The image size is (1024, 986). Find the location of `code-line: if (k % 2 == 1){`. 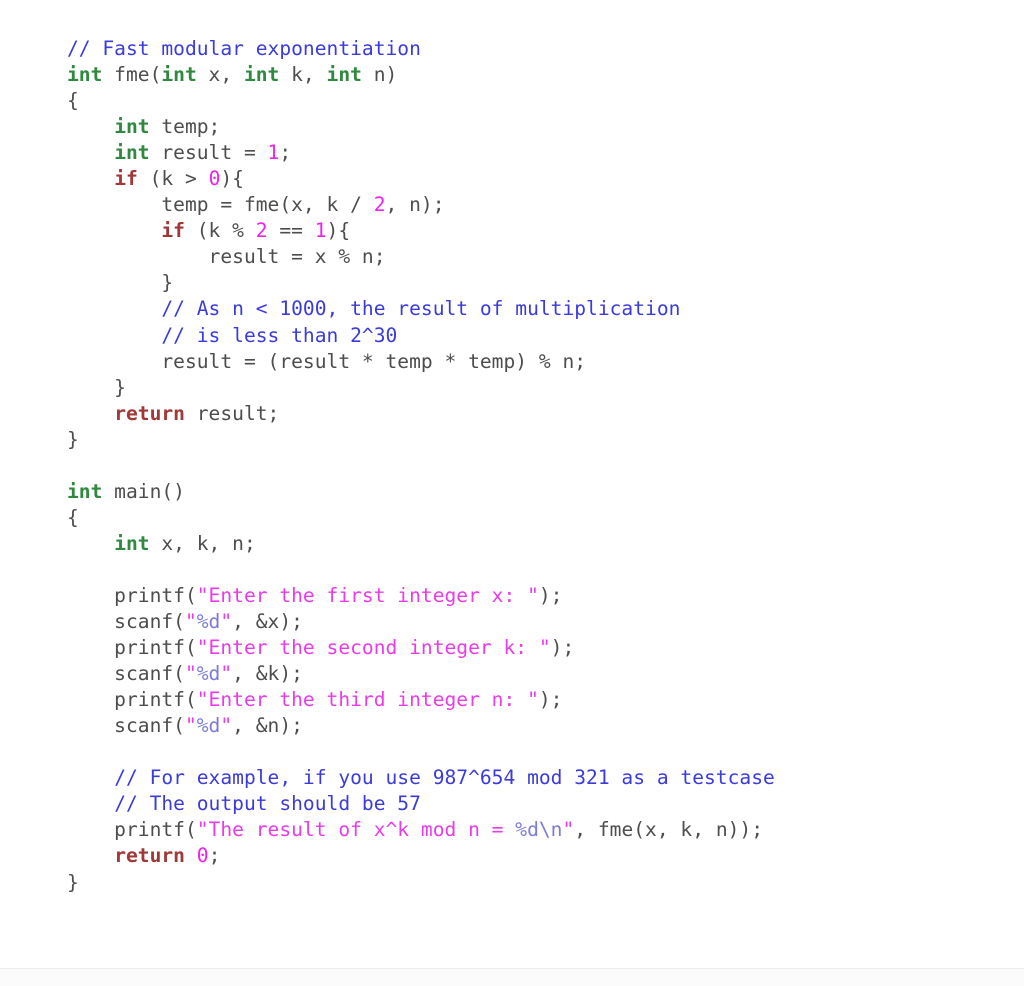

code-line: if (k % 2 == 1){ is located at coordinates (421, 231).